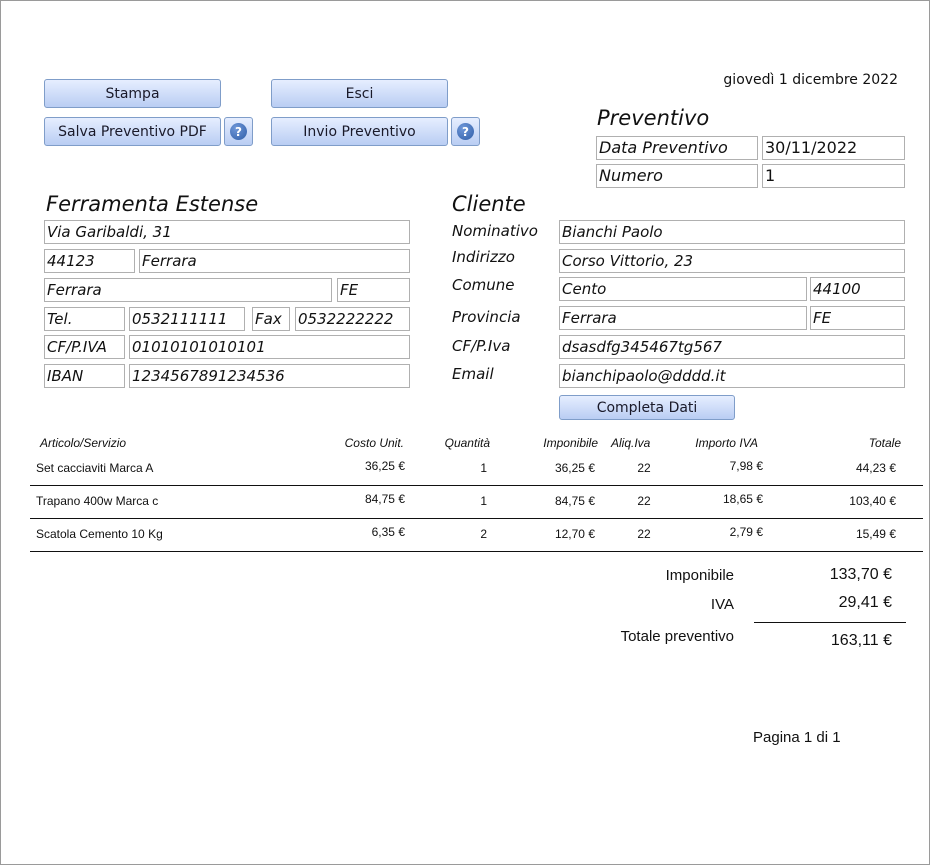 Image resolution: width=930 pixels, height=865 pixels. I want to click on totals-taxable-label: Imponibile, so click(699, 575).